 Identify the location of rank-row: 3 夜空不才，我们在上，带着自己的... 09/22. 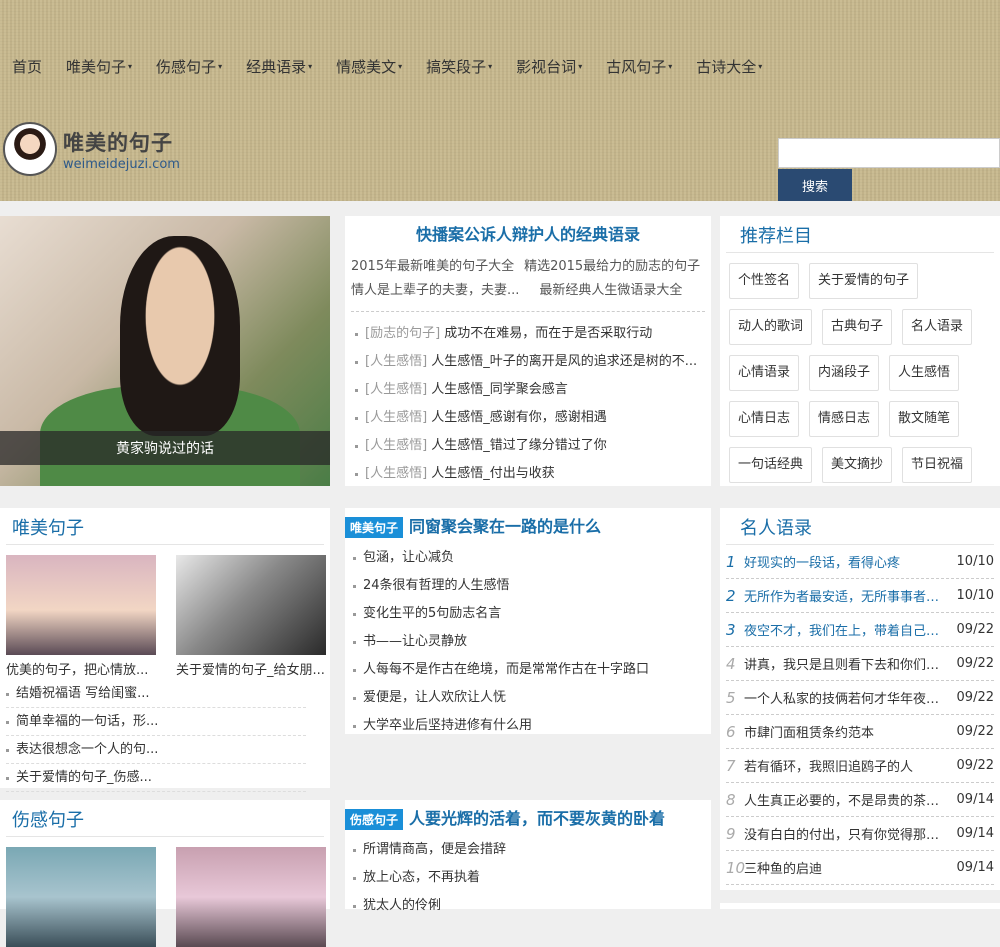
(860, 630).